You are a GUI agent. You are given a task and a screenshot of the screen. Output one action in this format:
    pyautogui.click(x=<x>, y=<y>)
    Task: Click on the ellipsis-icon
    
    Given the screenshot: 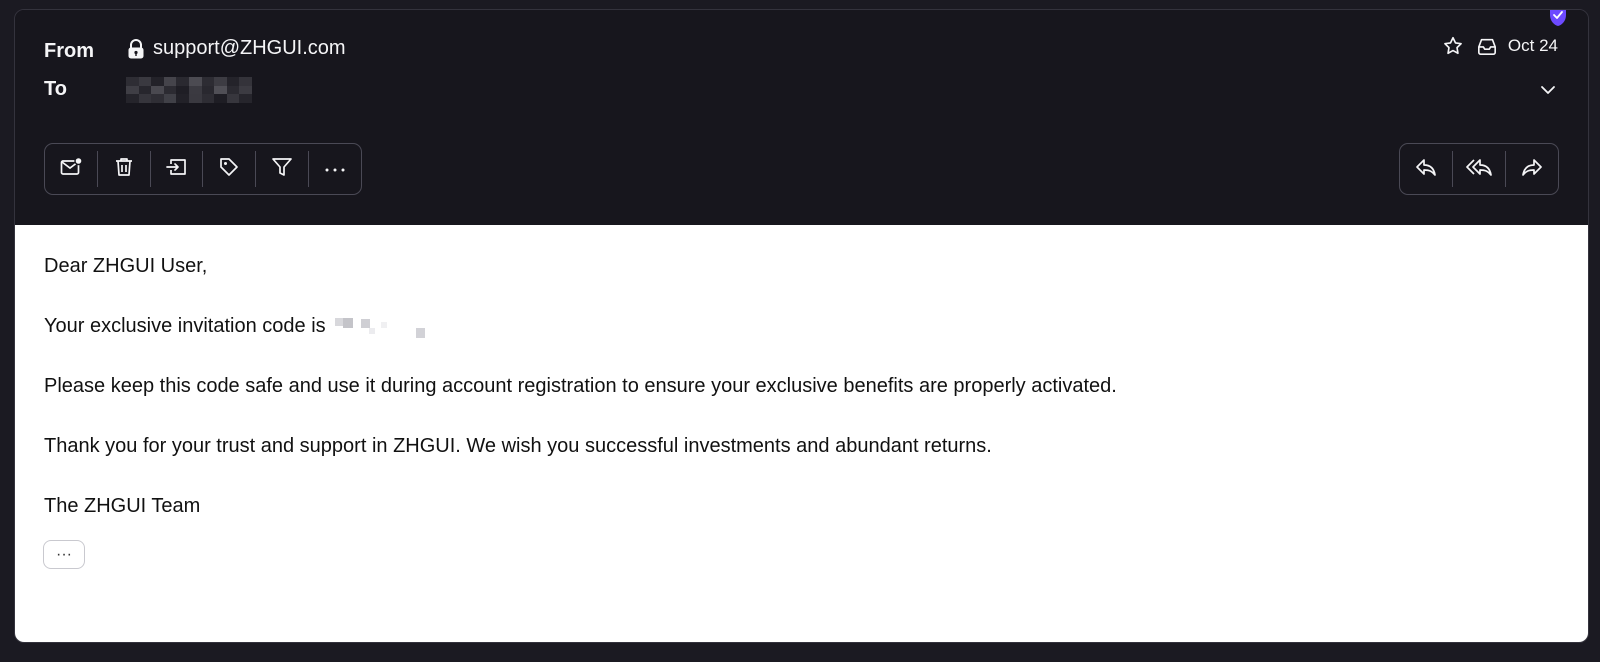 What is the action you would take?
    pyautogui.click(x=335, y=169)
    